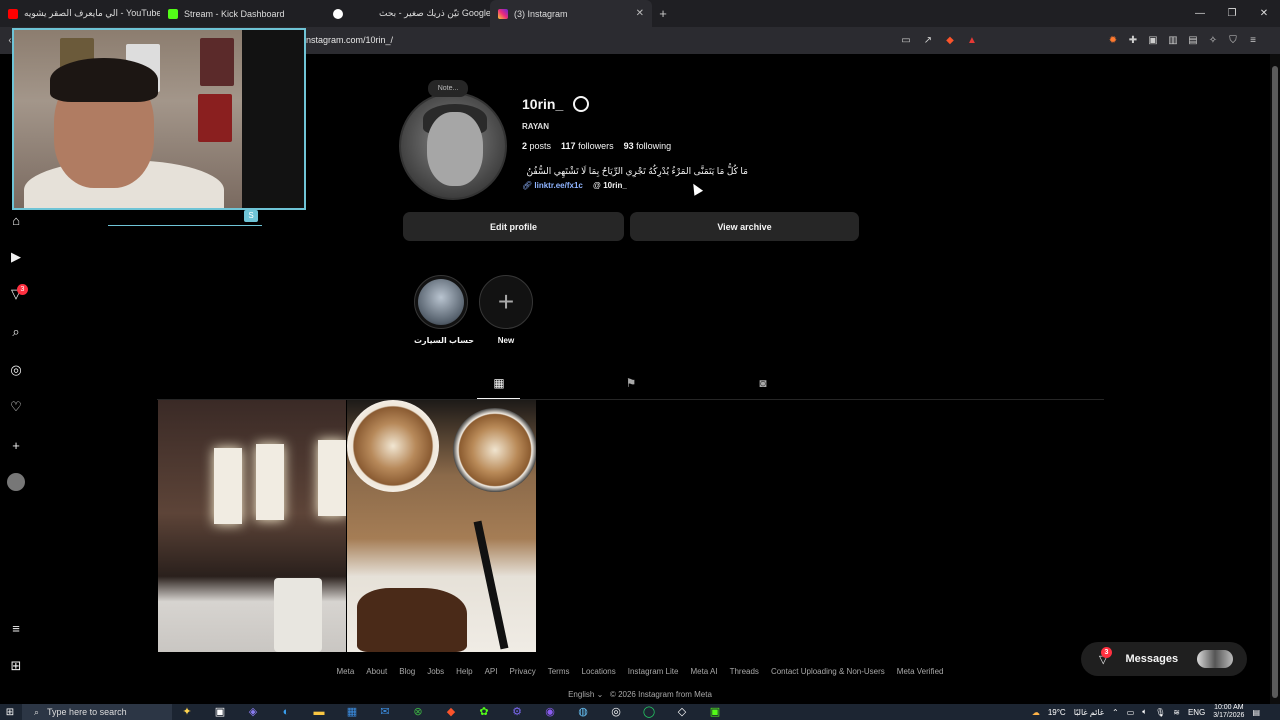 Image resolution: width=1280 pixels, height=720 pixels. I want to click on task-view-icon: ▣, so click(220, 712).